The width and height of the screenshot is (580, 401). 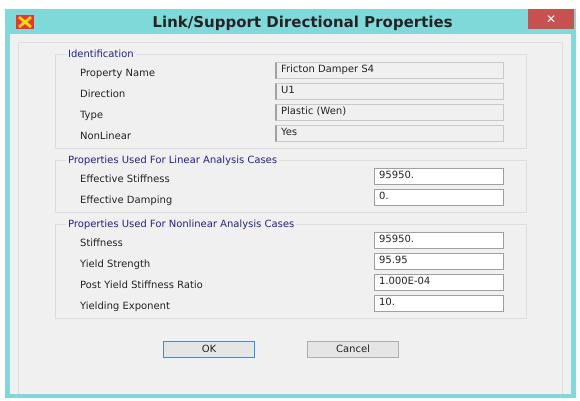 What do you see at coordinates (125, 306) in the screenshot?
I see `field-label: Yielding Exponent` at bounding box center [125, 306].